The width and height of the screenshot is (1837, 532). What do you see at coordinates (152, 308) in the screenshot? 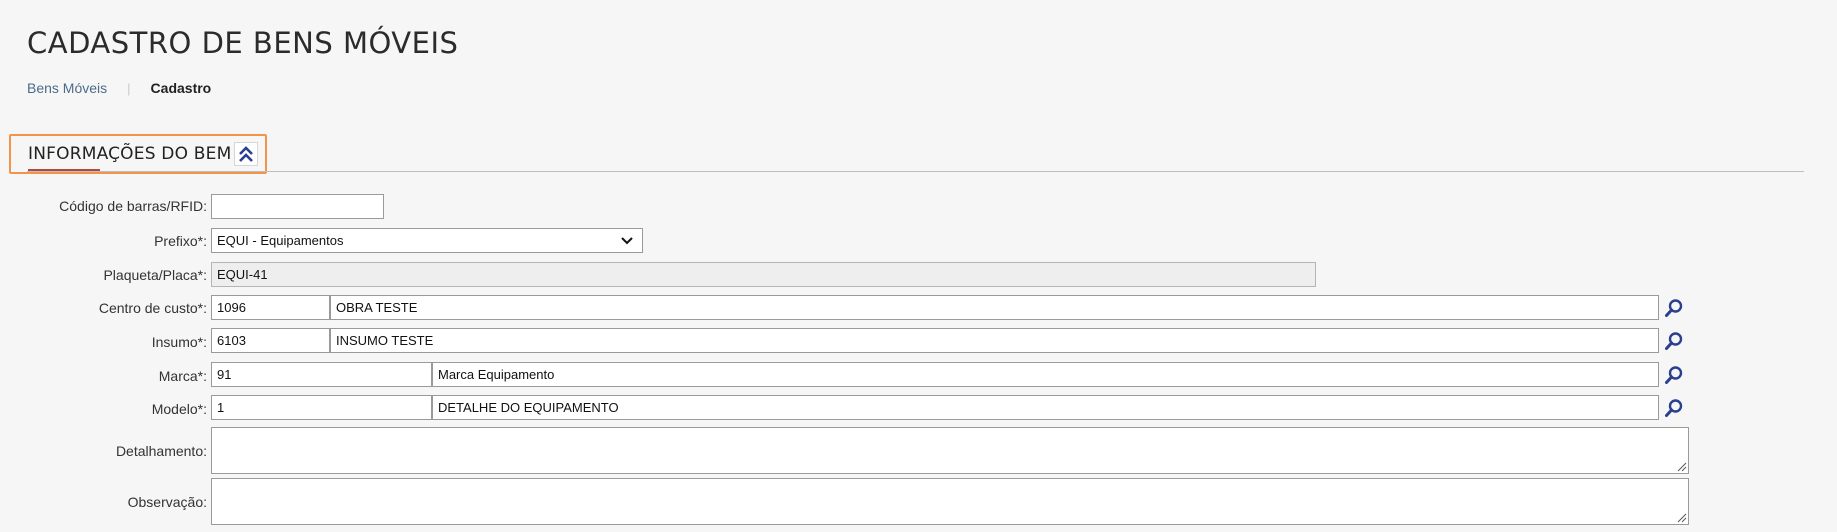
I see `cost-center-label: Centro de custo*:` at bounding box center [152, 308].